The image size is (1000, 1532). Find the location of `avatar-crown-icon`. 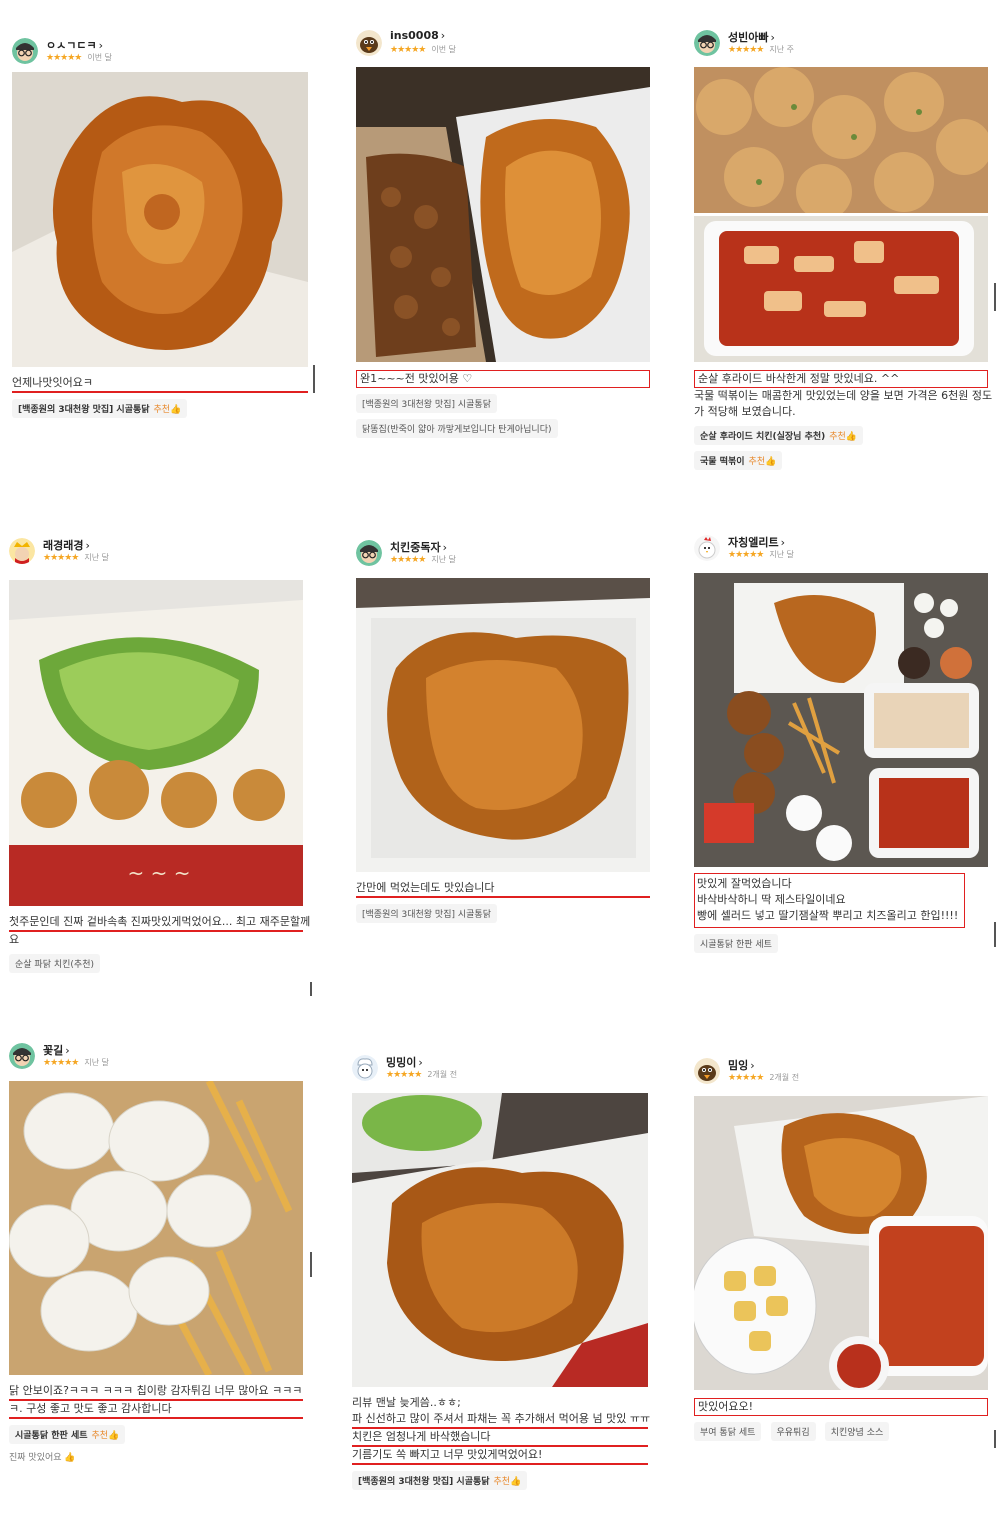

avatar-crown-icon is located at coordinates (22, 551).